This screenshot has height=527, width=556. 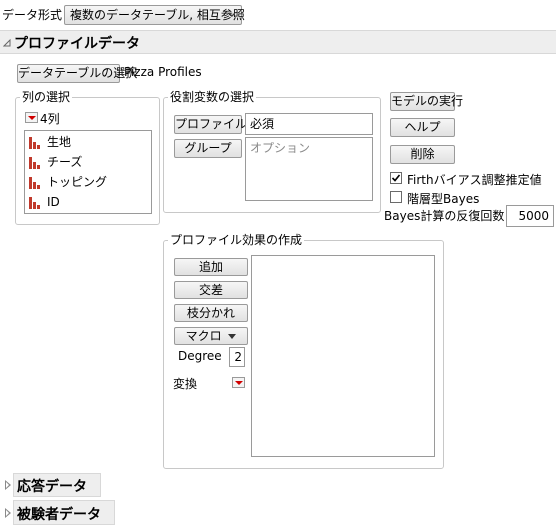 I want to click on column-item: ID, so click(x=44, y=202).